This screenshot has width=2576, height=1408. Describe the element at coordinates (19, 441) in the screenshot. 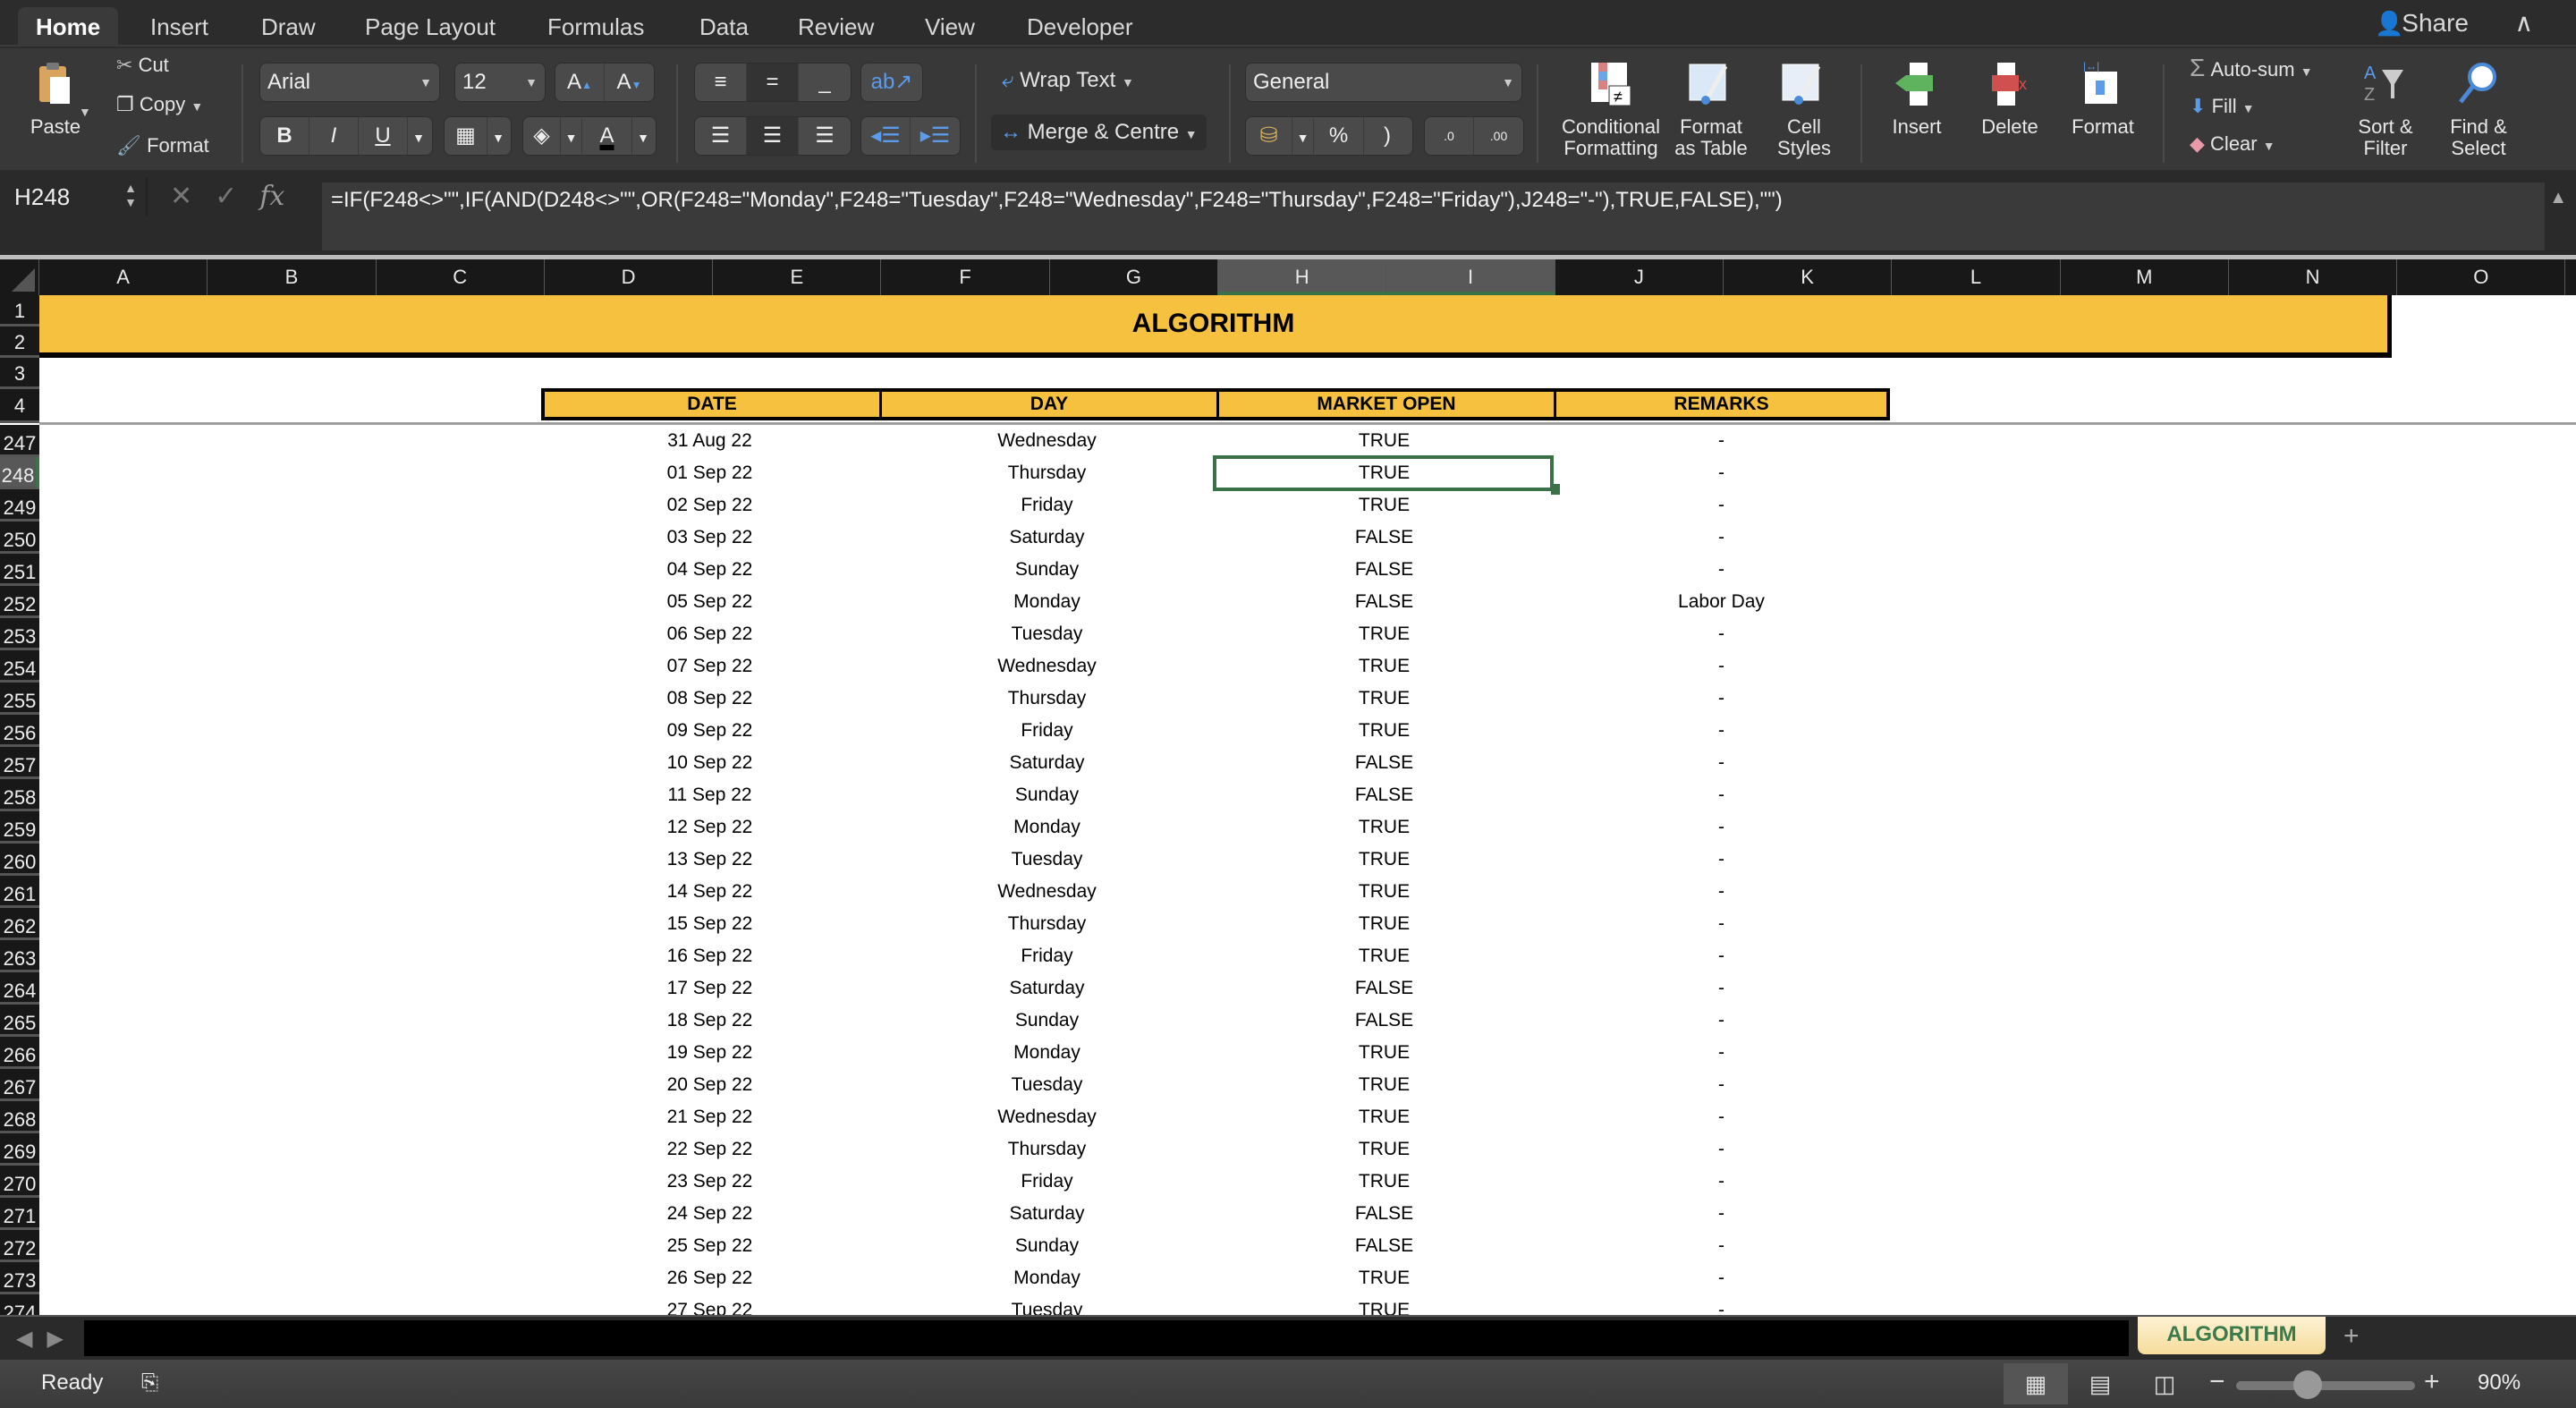

I see `row-header: 247` at that location.